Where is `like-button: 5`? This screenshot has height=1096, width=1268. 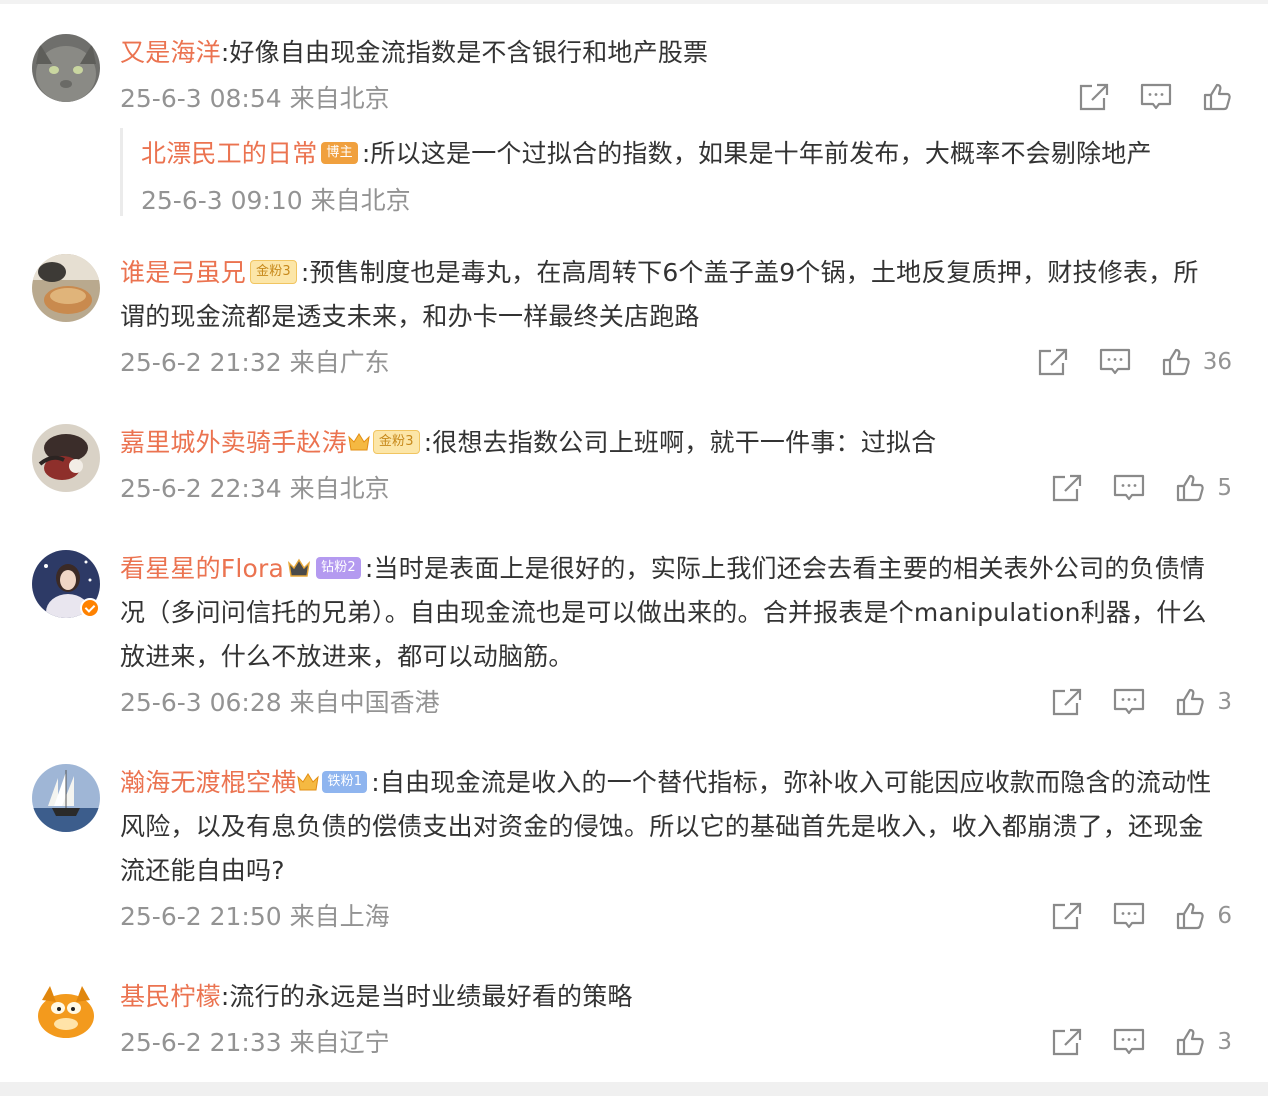
like-button: 5 is located at coordinates (1203, 488).